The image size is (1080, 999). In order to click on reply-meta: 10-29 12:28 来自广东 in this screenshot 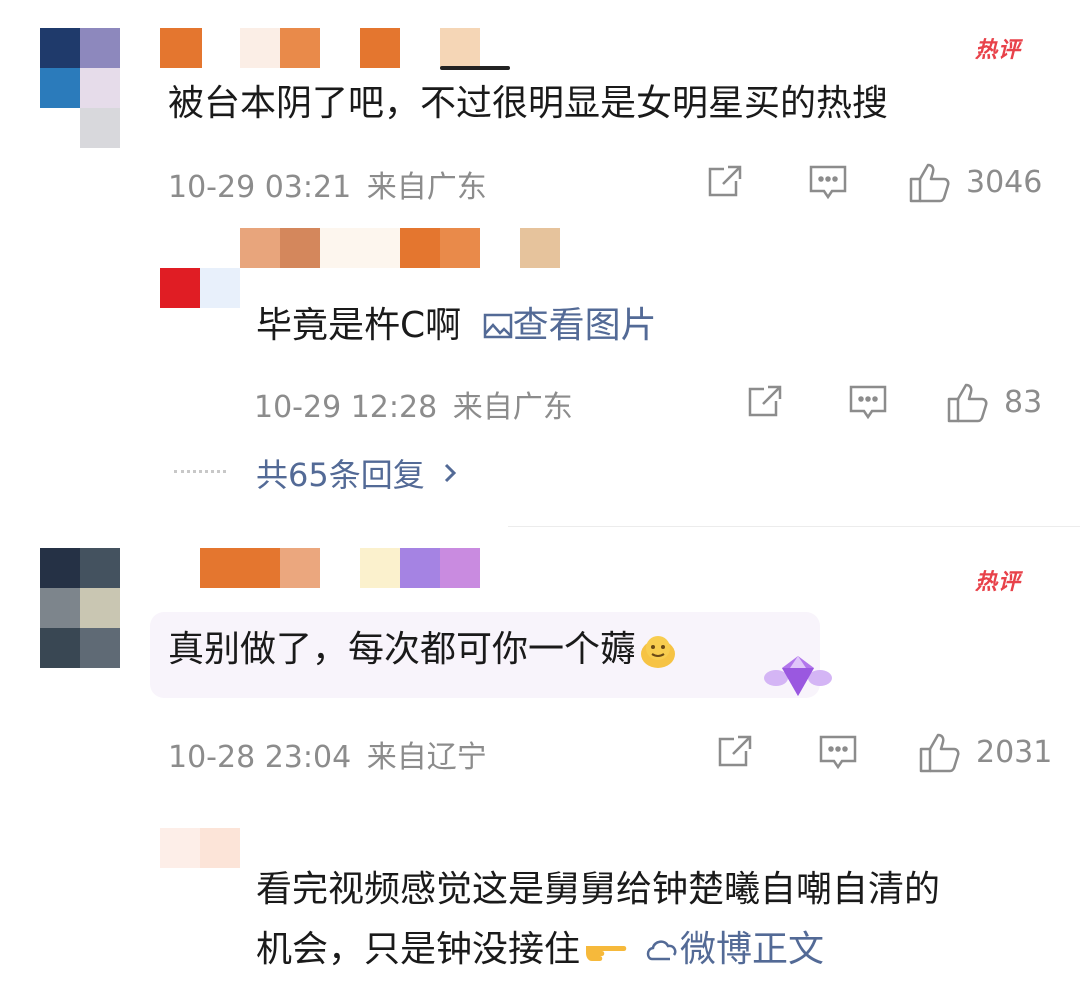, I will do `click(413, 404)`.